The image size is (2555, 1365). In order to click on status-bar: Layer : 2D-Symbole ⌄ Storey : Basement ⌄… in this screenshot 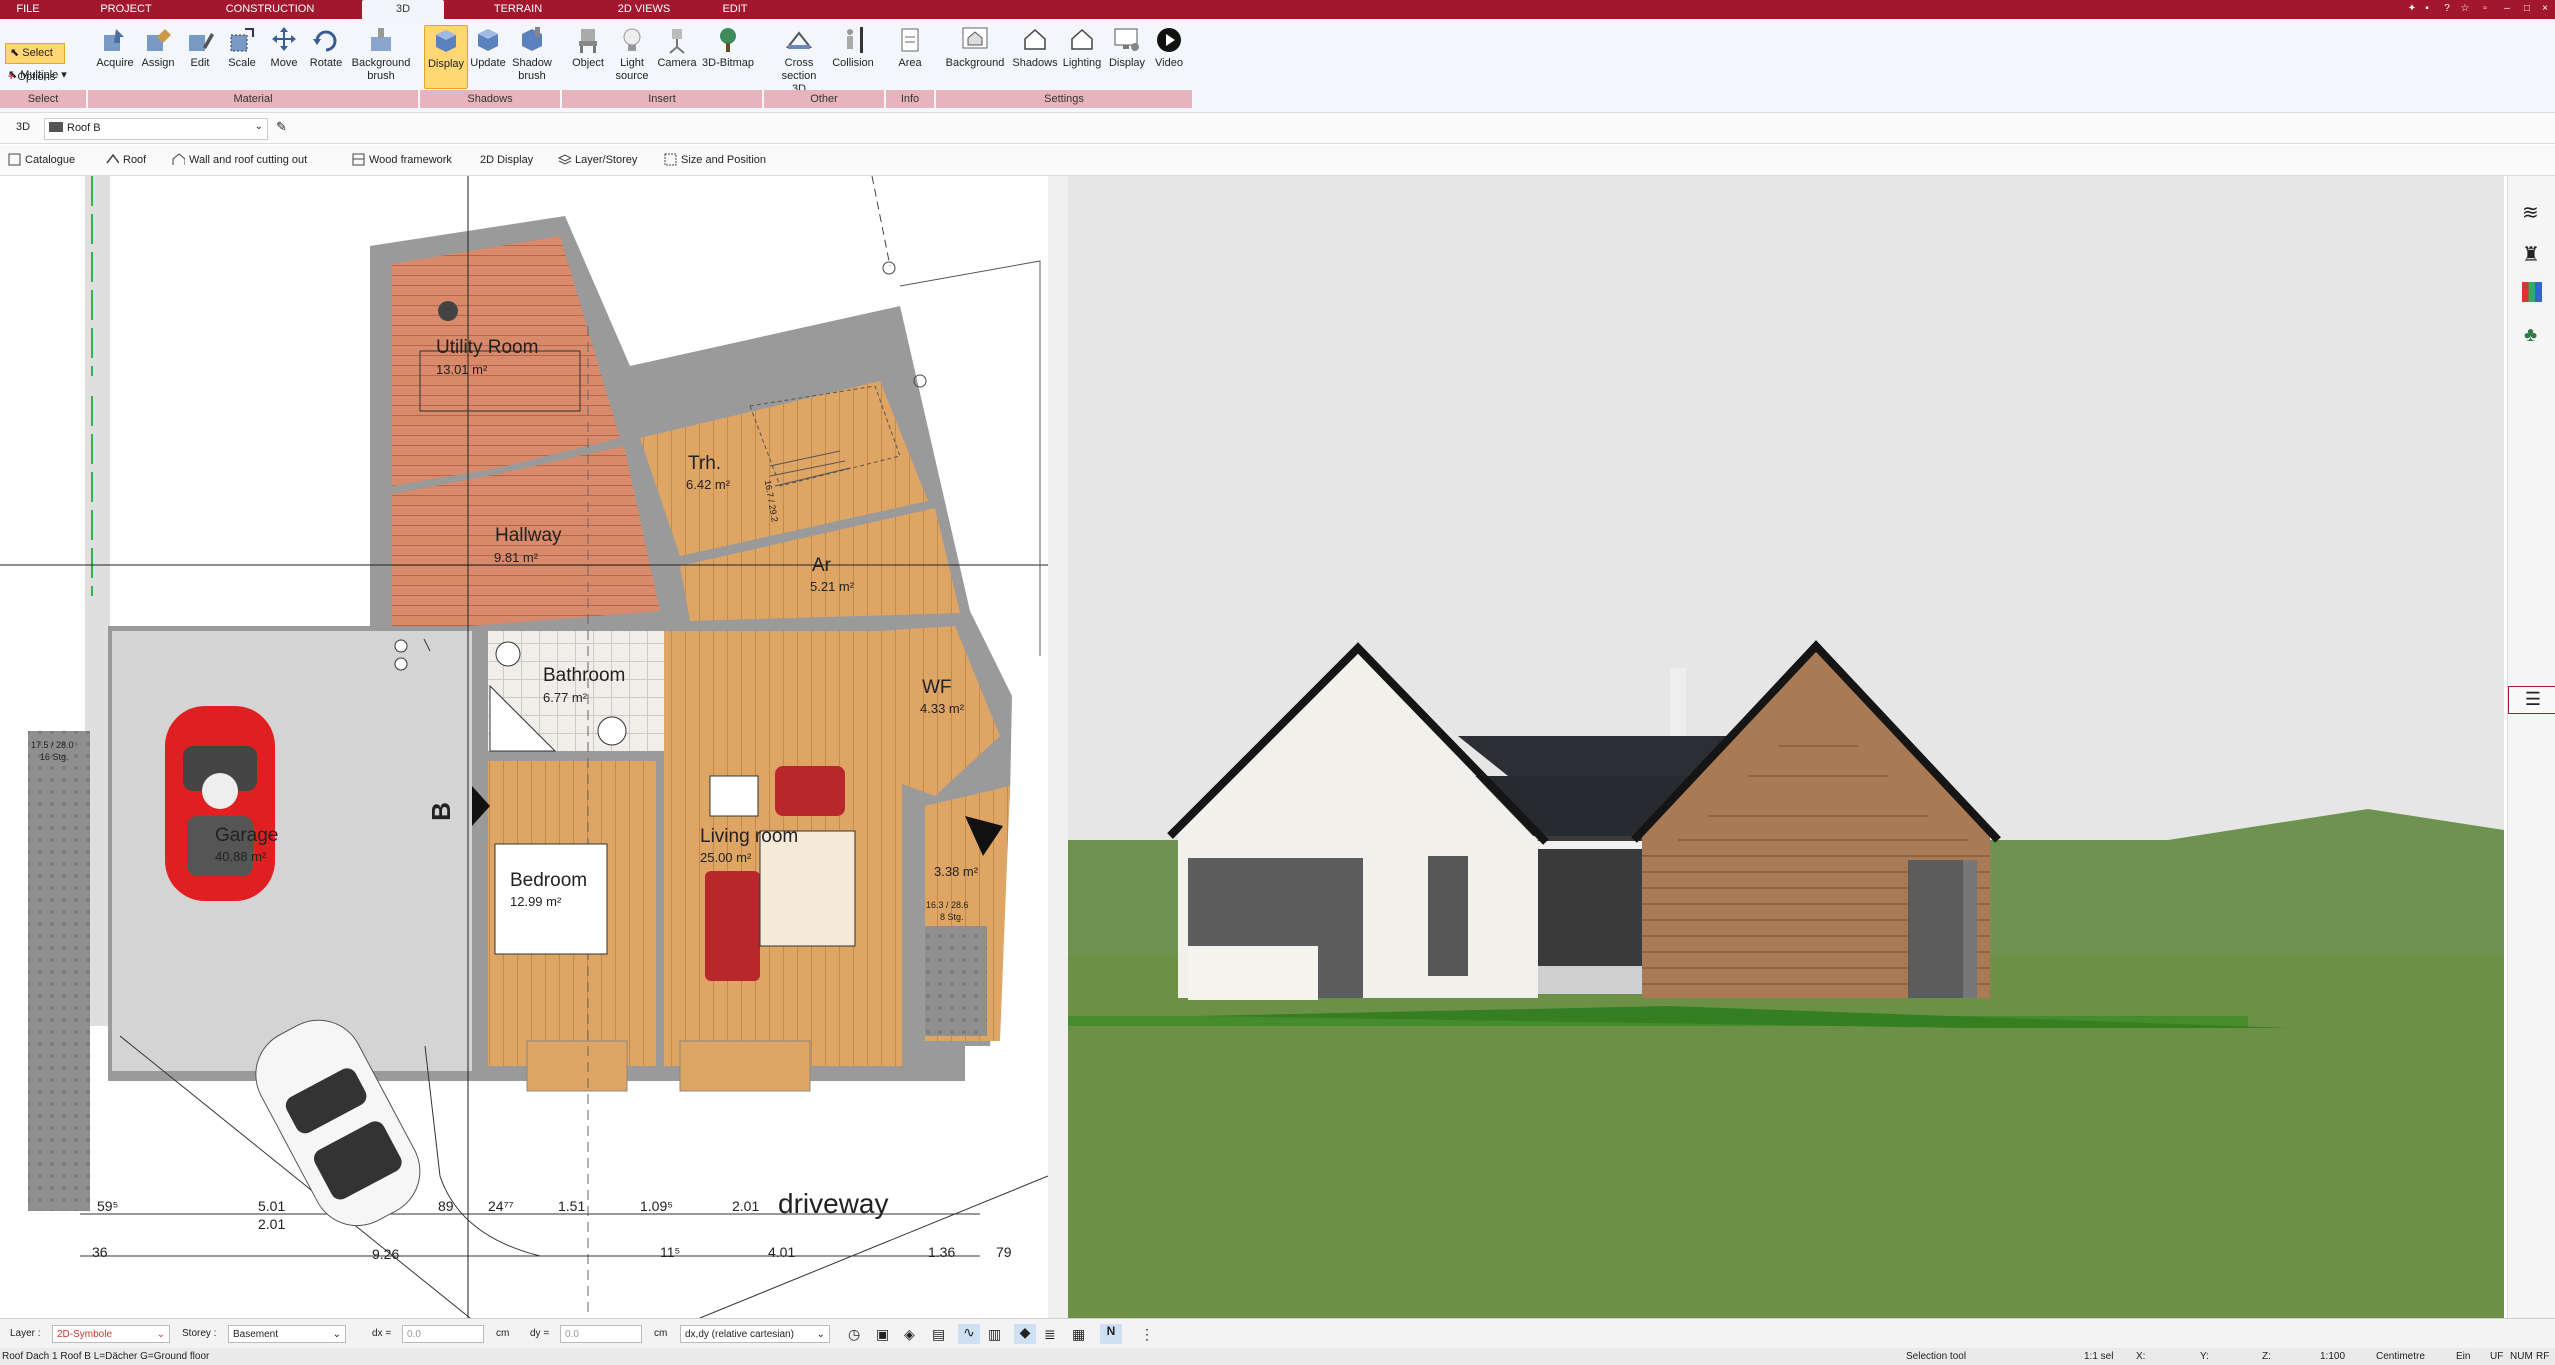, I will do `click(1277, 1333)`.